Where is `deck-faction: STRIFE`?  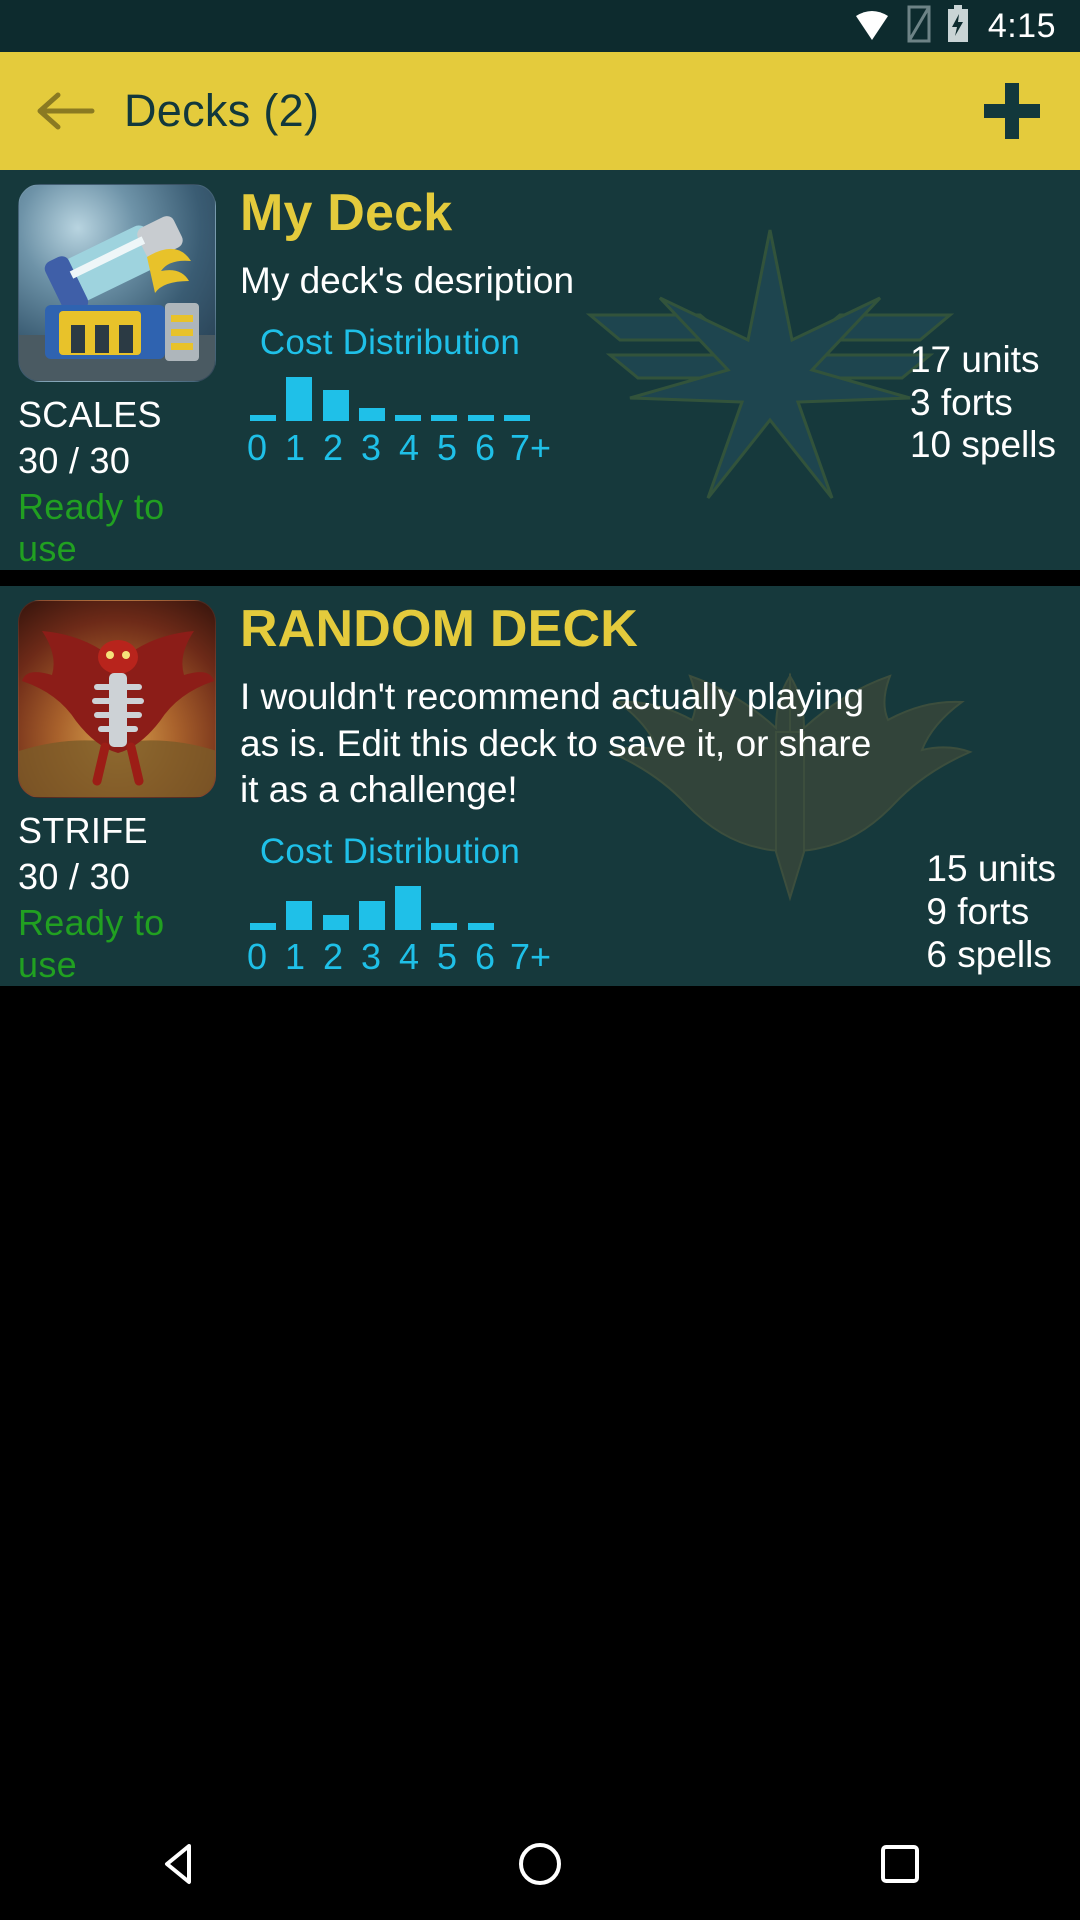
deck-faction: STRIFE is located at coordinates (83, 830).